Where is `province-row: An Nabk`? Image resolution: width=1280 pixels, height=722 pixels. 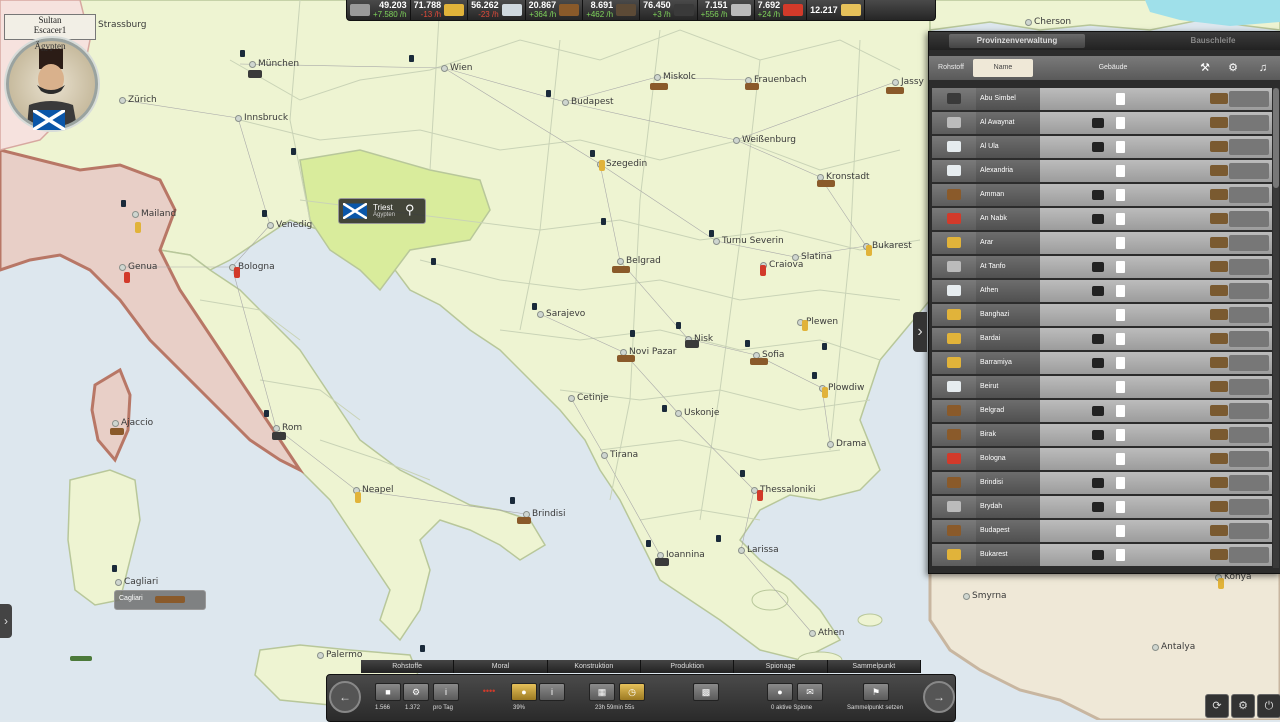 province-row: An Nabk is located at coordinates (1102, 219).